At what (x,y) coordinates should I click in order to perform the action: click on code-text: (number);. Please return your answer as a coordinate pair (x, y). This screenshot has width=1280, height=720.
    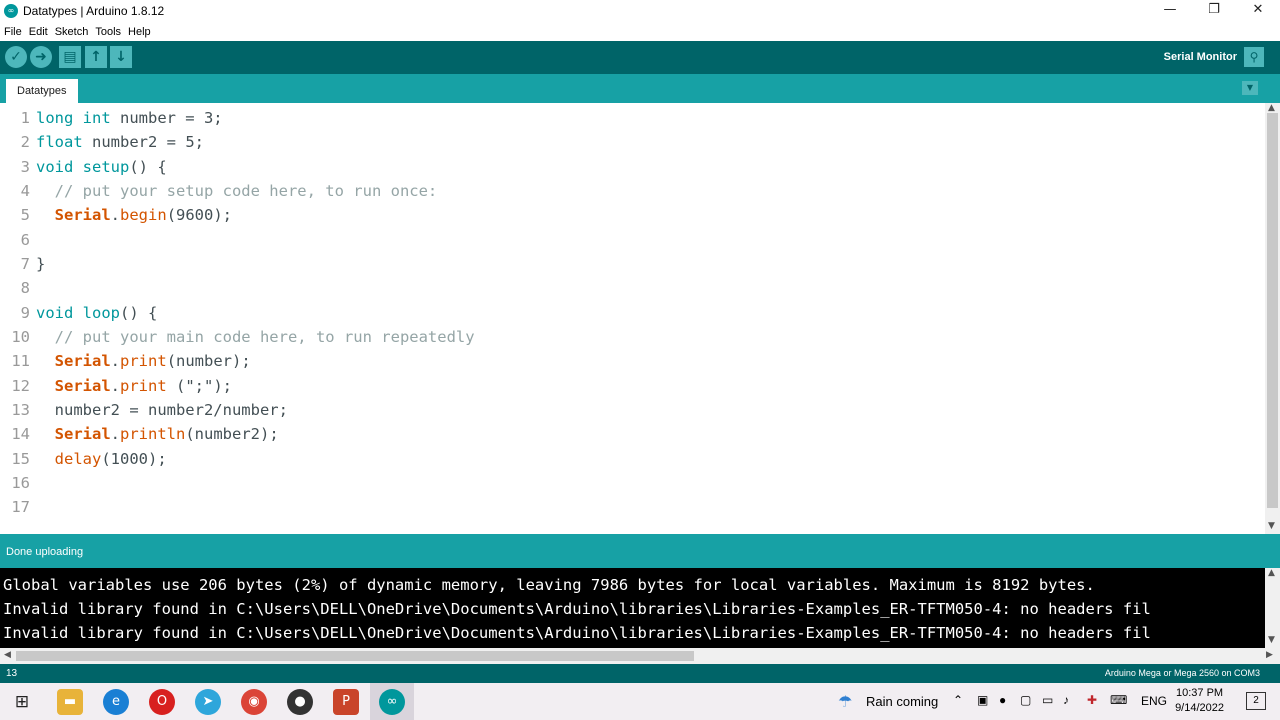
    Looking at the image, I should click on (208, 361).